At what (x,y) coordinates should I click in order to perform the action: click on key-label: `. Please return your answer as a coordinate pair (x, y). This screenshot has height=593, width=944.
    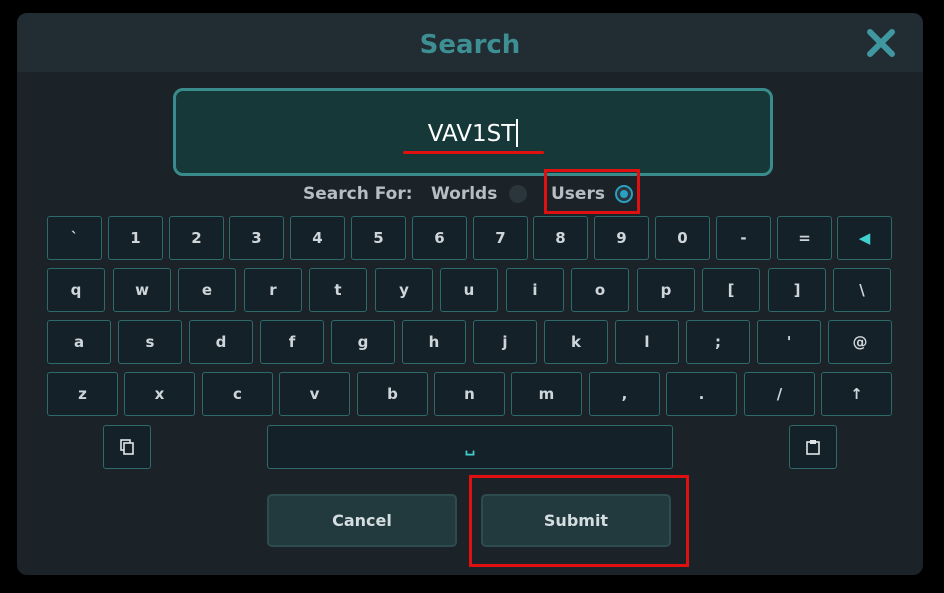
    Looking at the image, I should click on (74, 238).